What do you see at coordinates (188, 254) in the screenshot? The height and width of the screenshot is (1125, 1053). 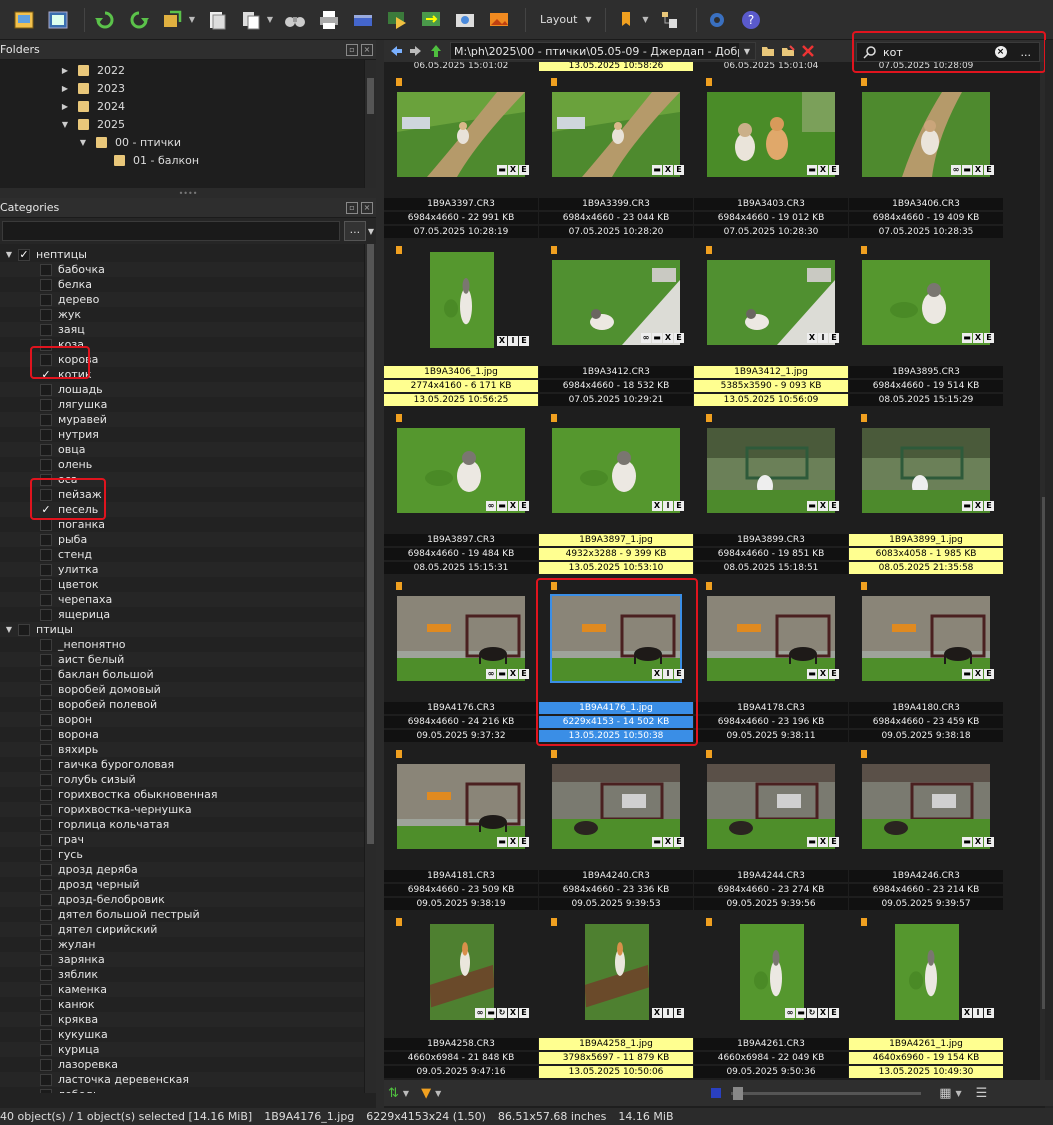 I see `category-group: ▼ ✓ нептицы` at bounding box center [188, 254].